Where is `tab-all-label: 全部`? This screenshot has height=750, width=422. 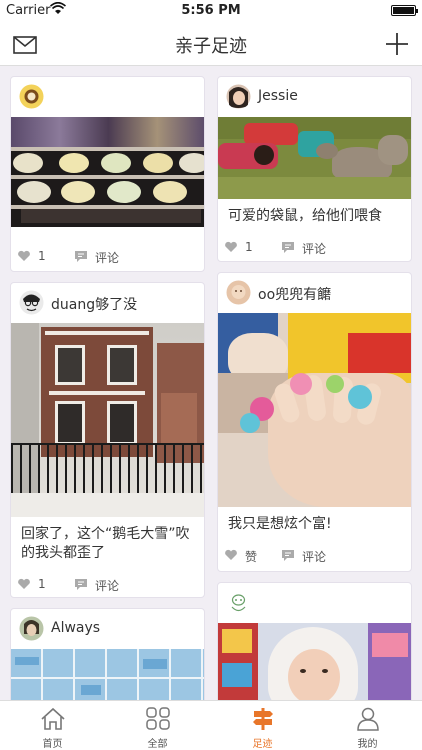
tab-all-label: 全部 is located at coordinates (157, 744).